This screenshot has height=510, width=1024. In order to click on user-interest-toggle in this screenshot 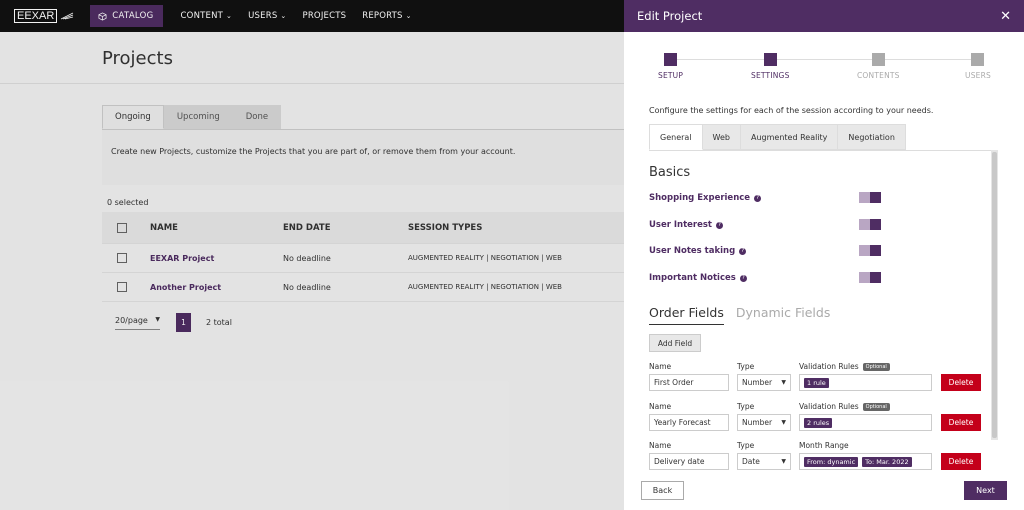, I will do `click(870, 224)`.